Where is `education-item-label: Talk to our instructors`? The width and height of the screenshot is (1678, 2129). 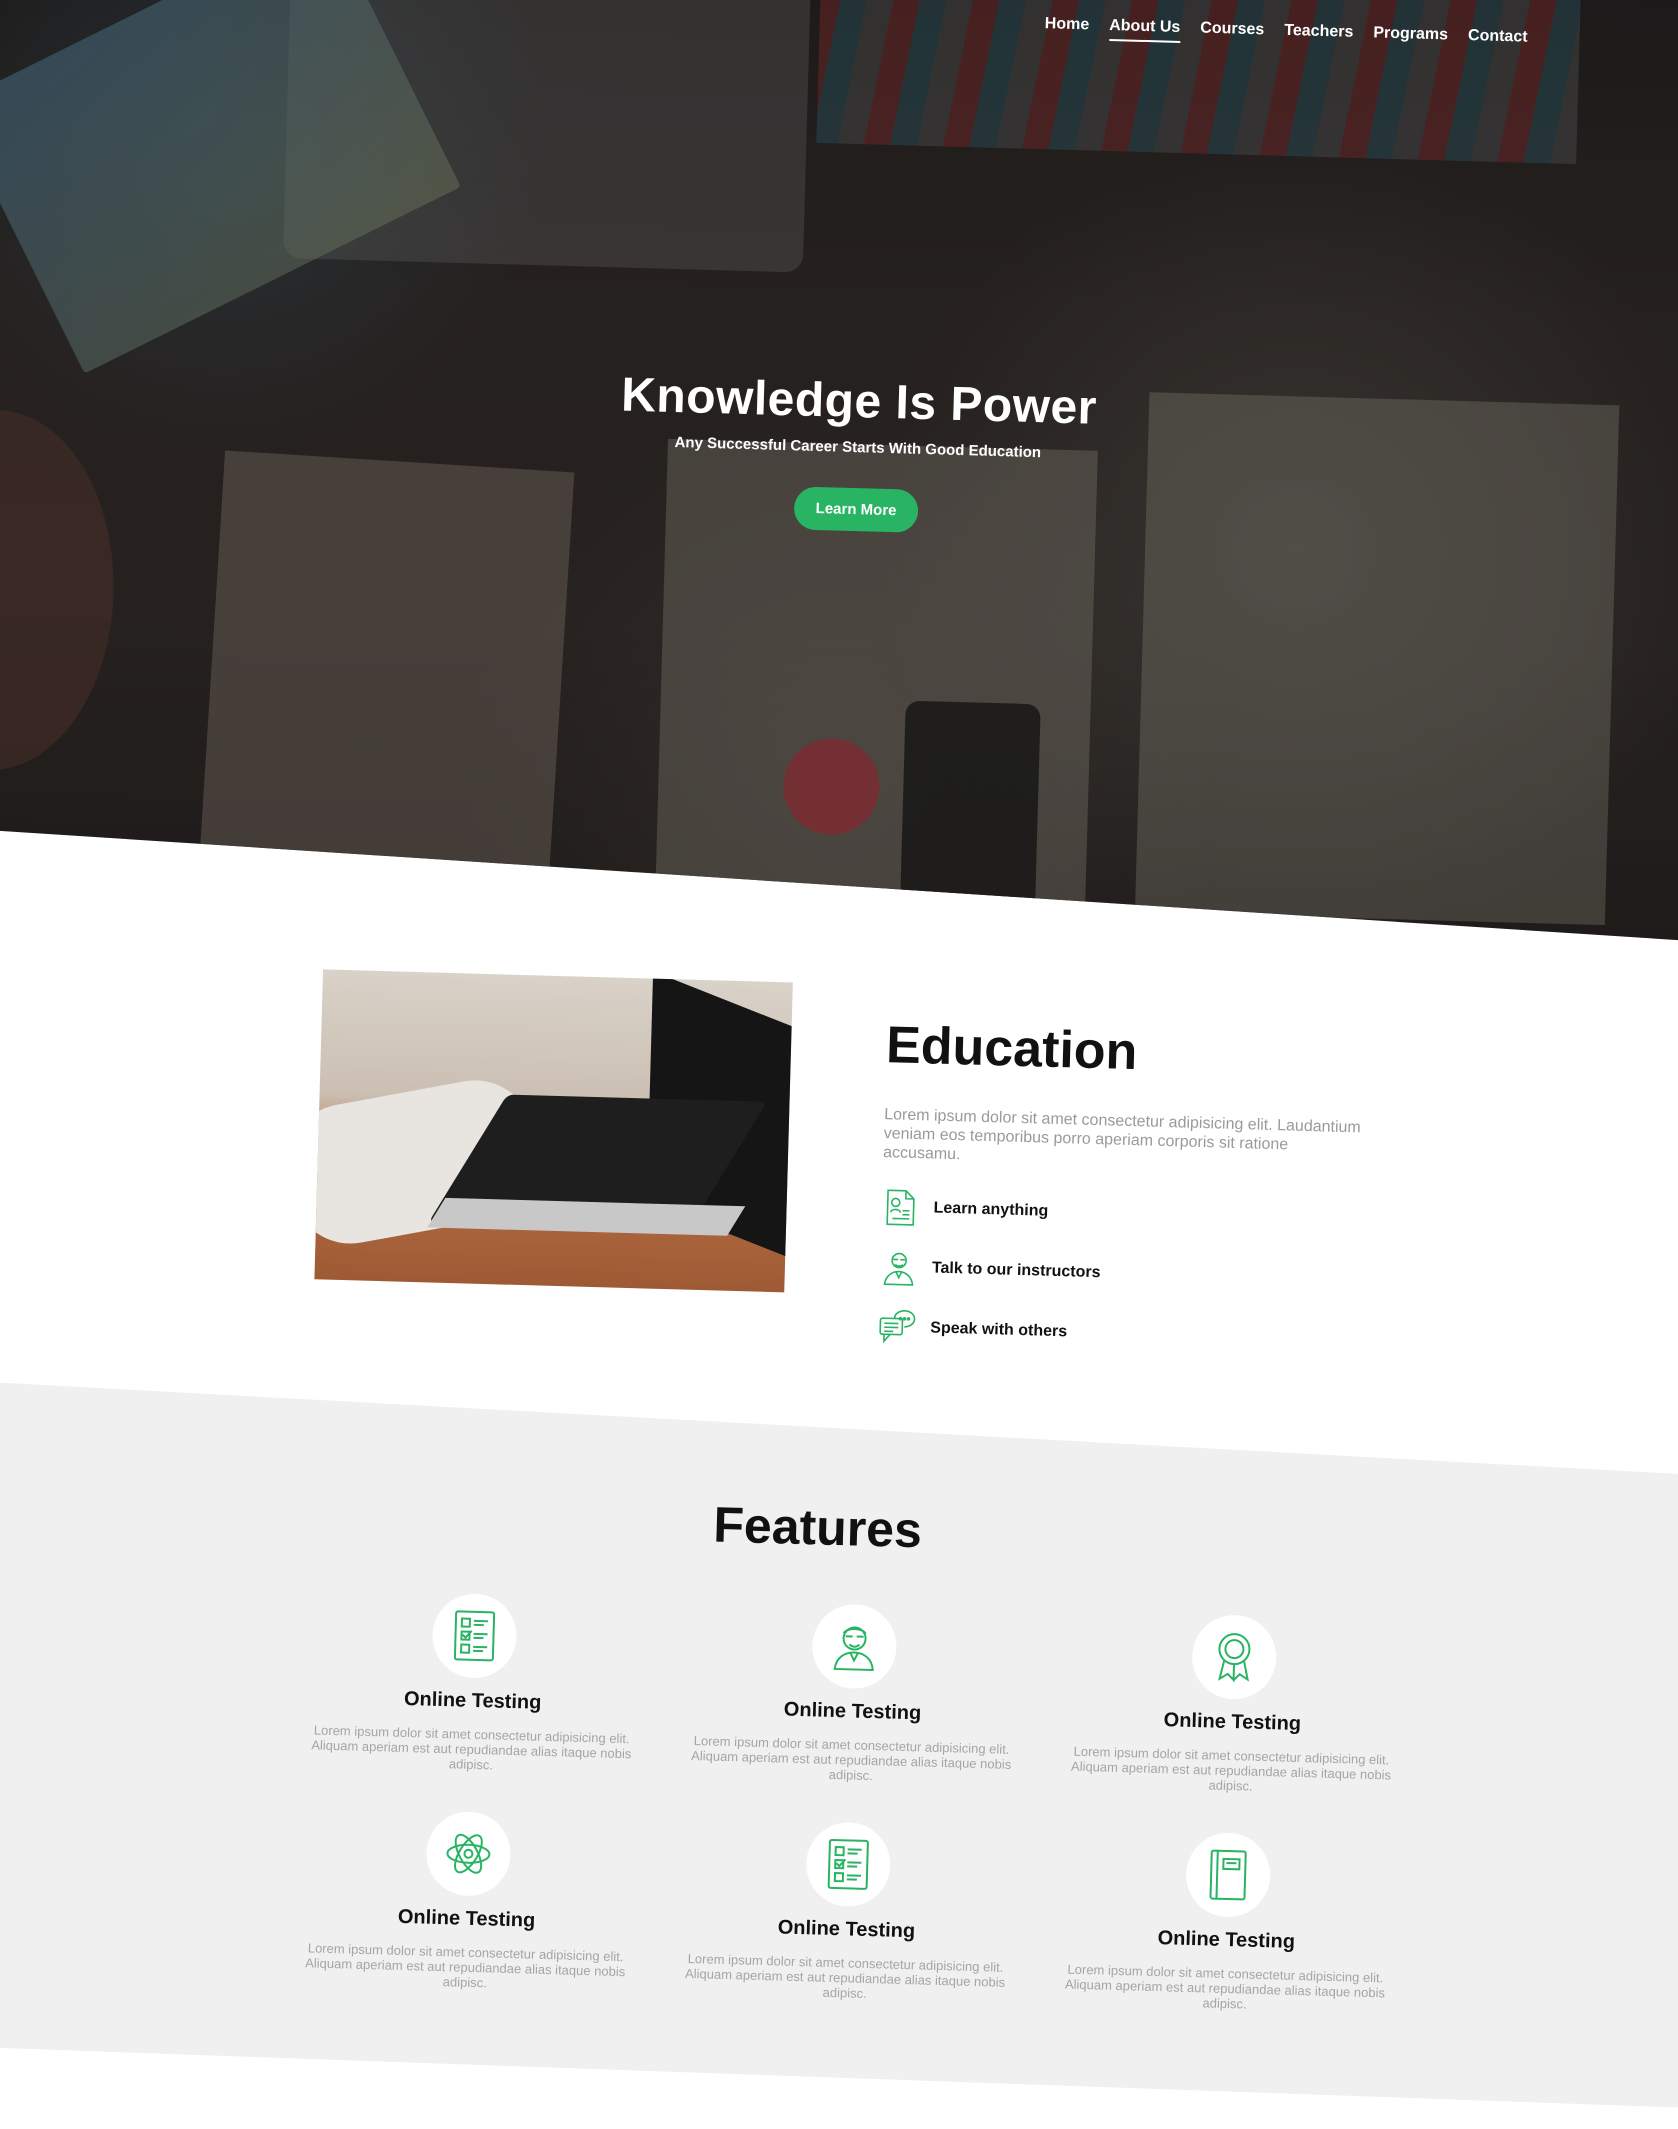
education-item-label: Talk to our instructors is located at coordinates (1016, 1270).